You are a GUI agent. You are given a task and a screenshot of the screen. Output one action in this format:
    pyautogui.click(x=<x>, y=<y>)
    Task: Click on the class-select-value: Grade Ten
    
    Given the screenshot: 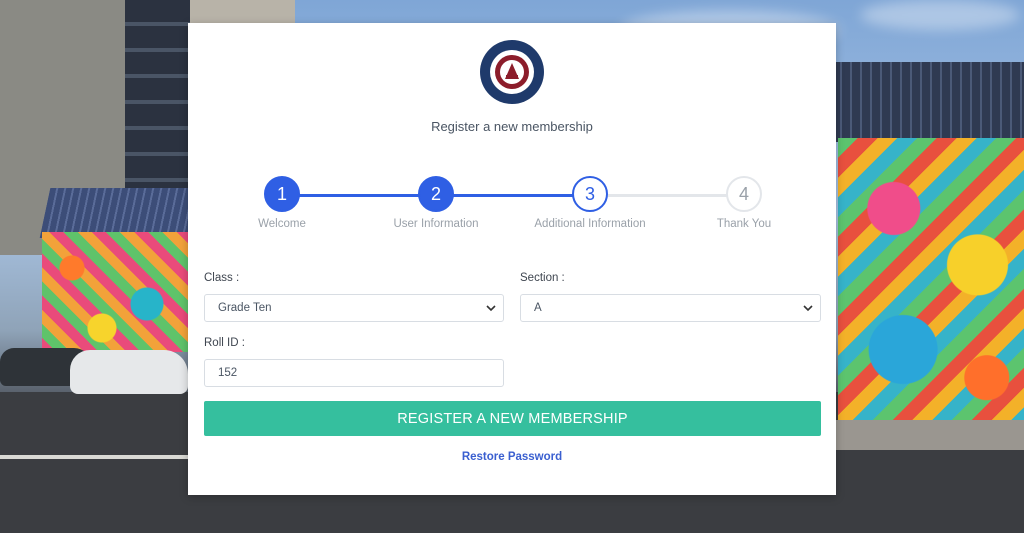 What is the action you would take?
    pyautogui.click(x=245, y=308)
    